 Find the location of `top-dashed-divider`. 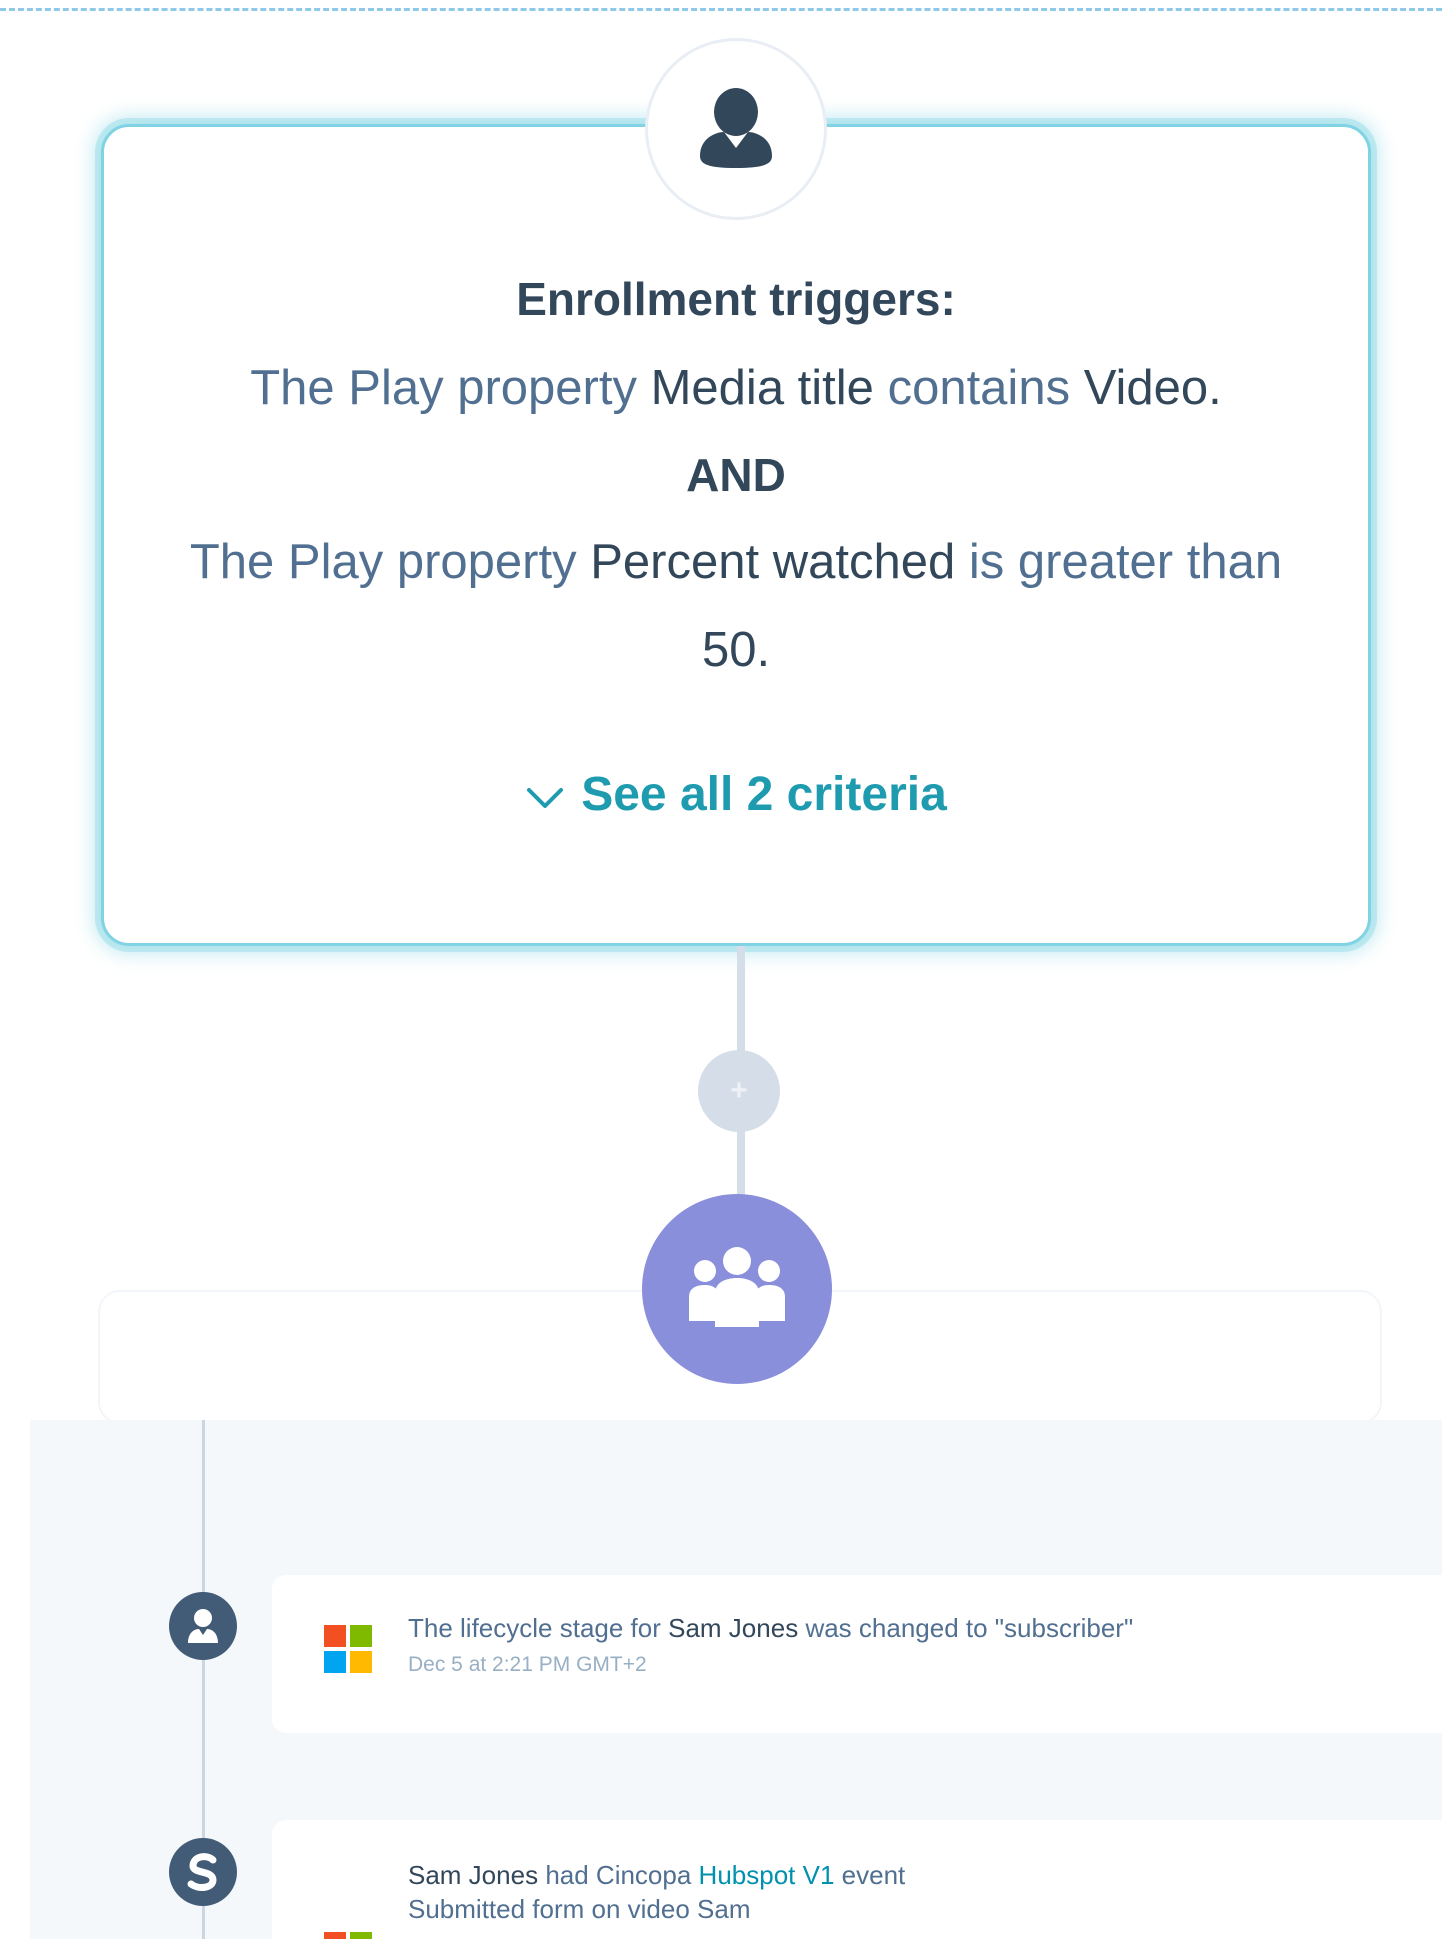

top-dashed-divider is located at coordinates (721, 9).